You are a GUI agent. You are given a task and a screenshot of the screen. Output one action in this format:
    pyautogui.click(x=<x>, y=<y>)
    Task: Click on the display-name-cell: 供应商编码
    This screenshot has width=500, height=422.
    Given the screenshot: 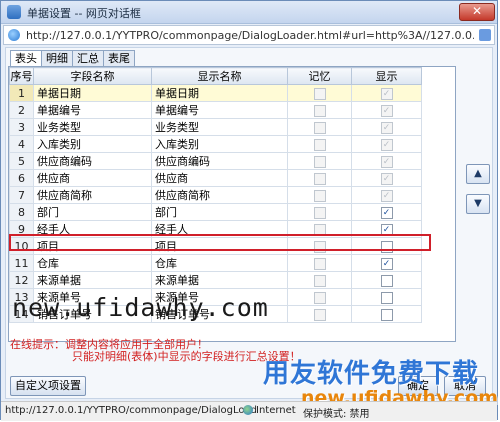 What is the action you would take?
    pyautogui.click(x=219, y=161)
    